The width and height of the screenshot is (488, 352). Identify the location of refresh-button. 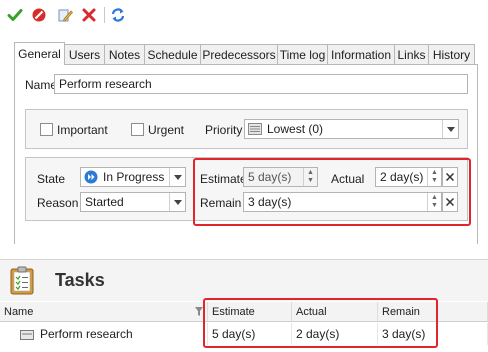
(118, 15).